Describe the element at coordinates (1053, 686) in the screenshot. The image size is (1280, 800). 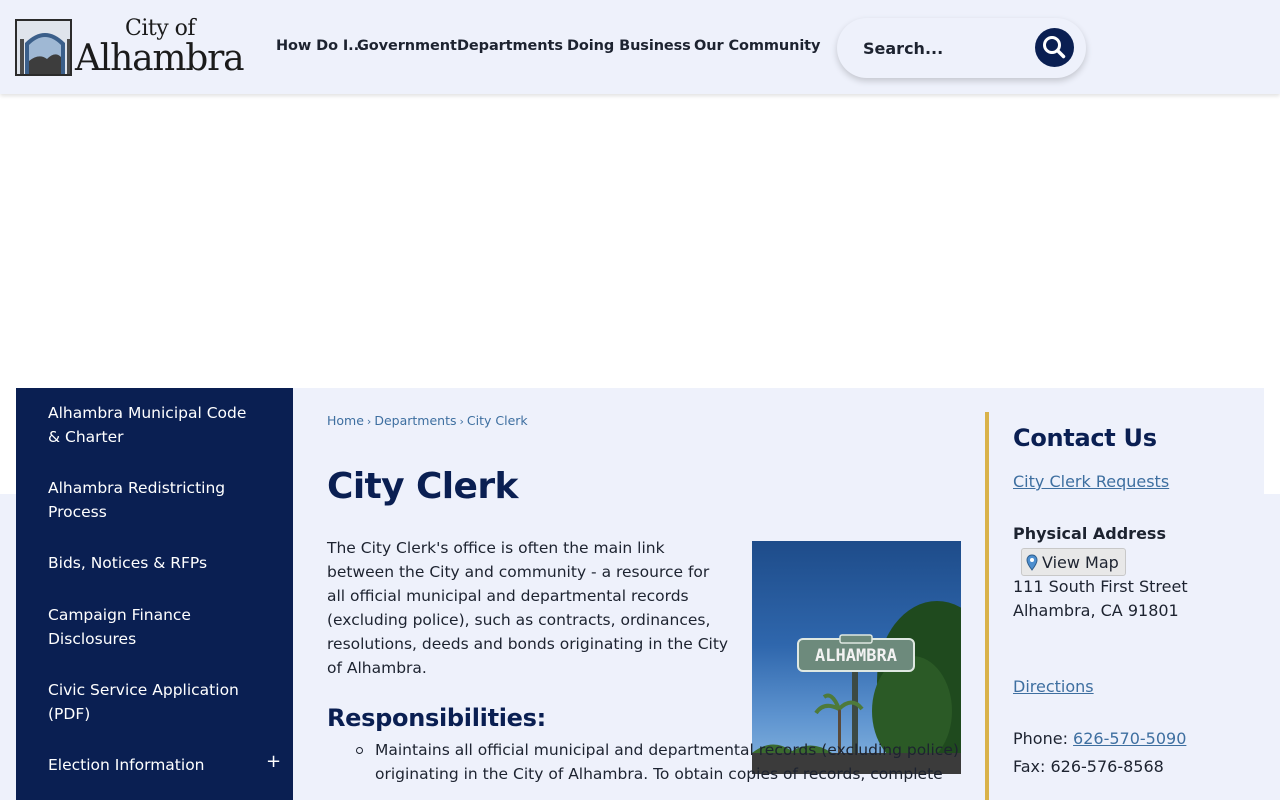
I see `directions-link: Directions` at that location.